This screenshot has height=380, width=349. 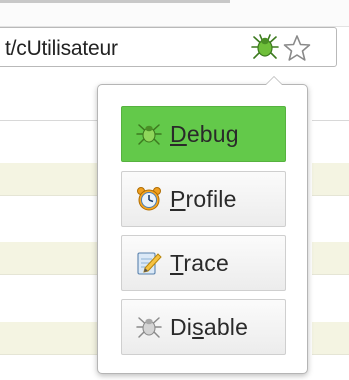 I want to click on menu-item-trace: Trace, so click(x=203, y=263).